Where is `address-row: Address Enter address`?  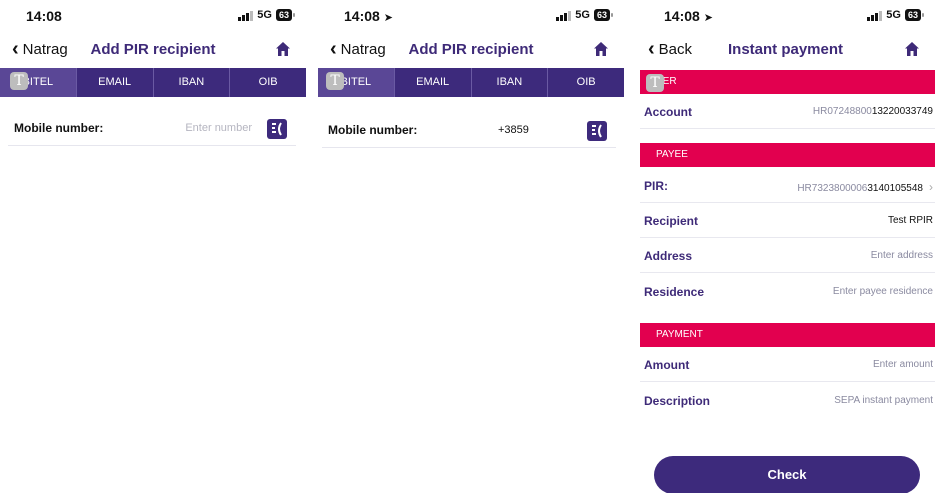 address-row: Address Enter address is located at coordinates (787, 255).